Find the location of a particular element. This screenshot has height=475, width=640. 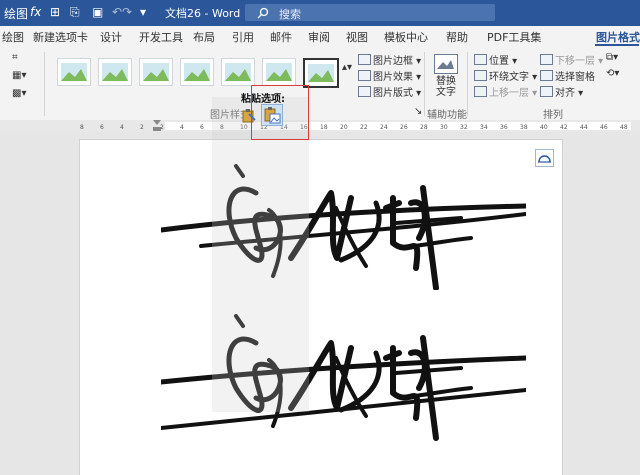

customize-chevron-icon: ▾ is located at coordinates (143, 12).